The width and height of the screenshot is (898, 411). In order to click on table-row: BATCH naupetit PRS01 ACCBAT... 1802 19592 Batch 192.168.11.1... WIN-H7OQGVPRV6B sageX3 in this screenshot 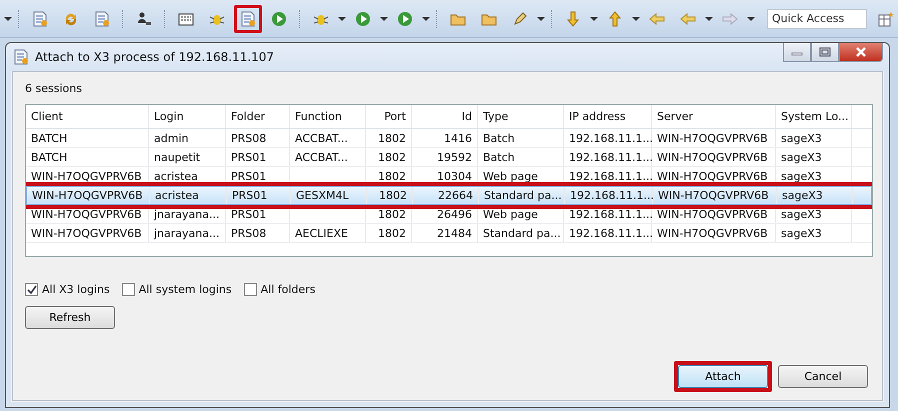, I will do `click(449, 157)`.